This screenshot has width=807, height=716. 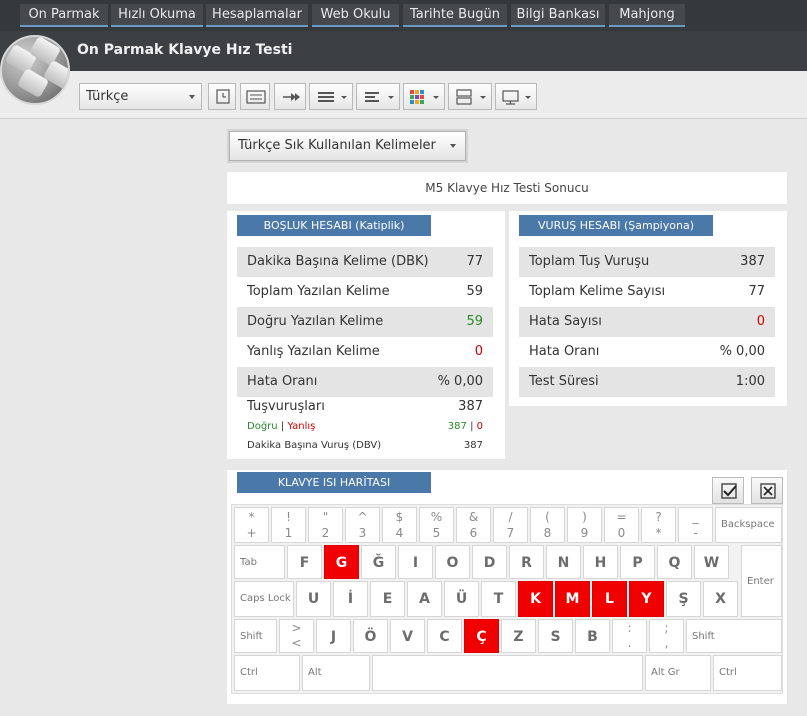 What do you see at coordinates (314, 445) in the screenshot?
I see `dbv-label: Dakika Başına Vuruş (DBV)` at bounding box center [314, 445].